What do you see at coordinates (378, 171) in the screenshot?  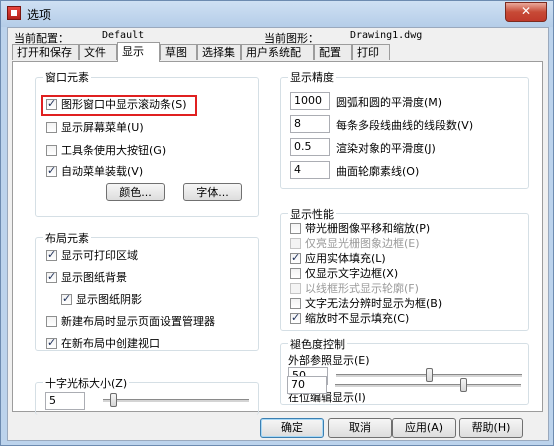 I see `contour-lines-label: 曲面轮廓素线(O)` at bounding box center [378, 171].